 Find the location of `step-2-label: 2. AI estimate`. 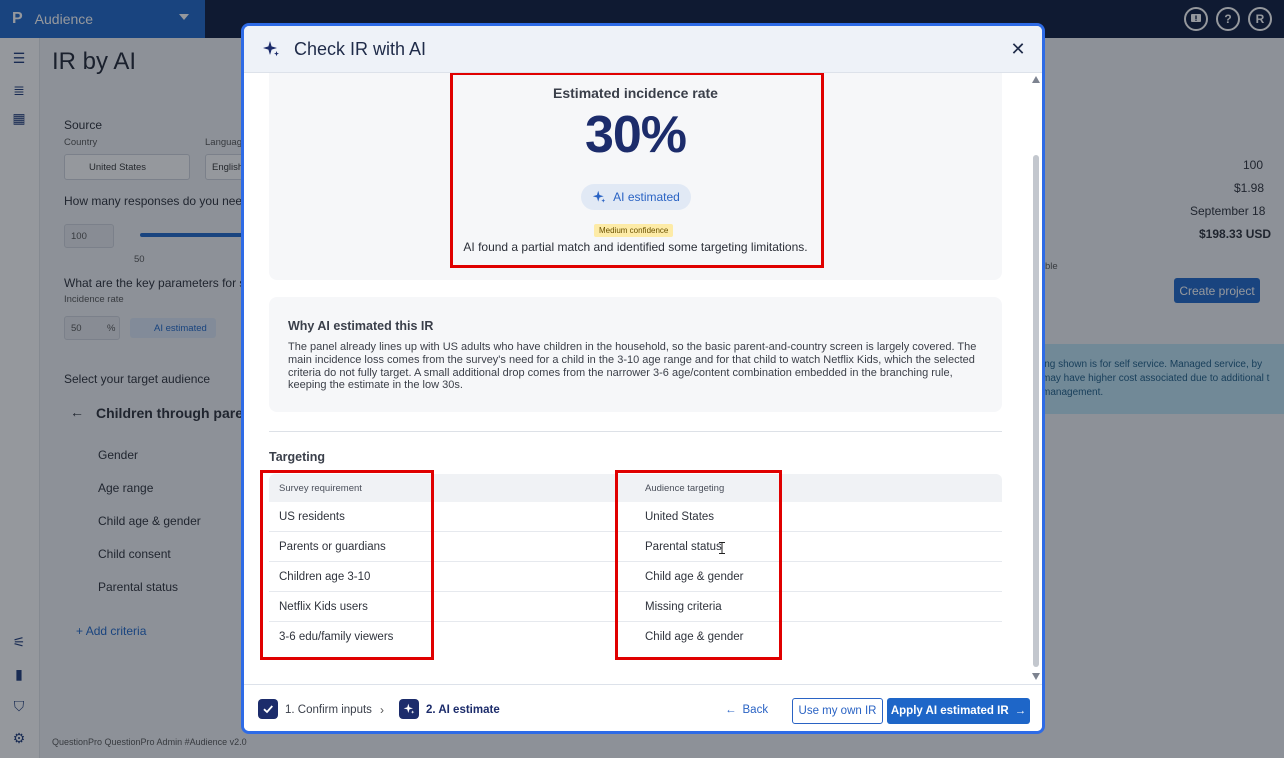

step-2-label: 2. AI estimate is located at coordinates (463, 710).